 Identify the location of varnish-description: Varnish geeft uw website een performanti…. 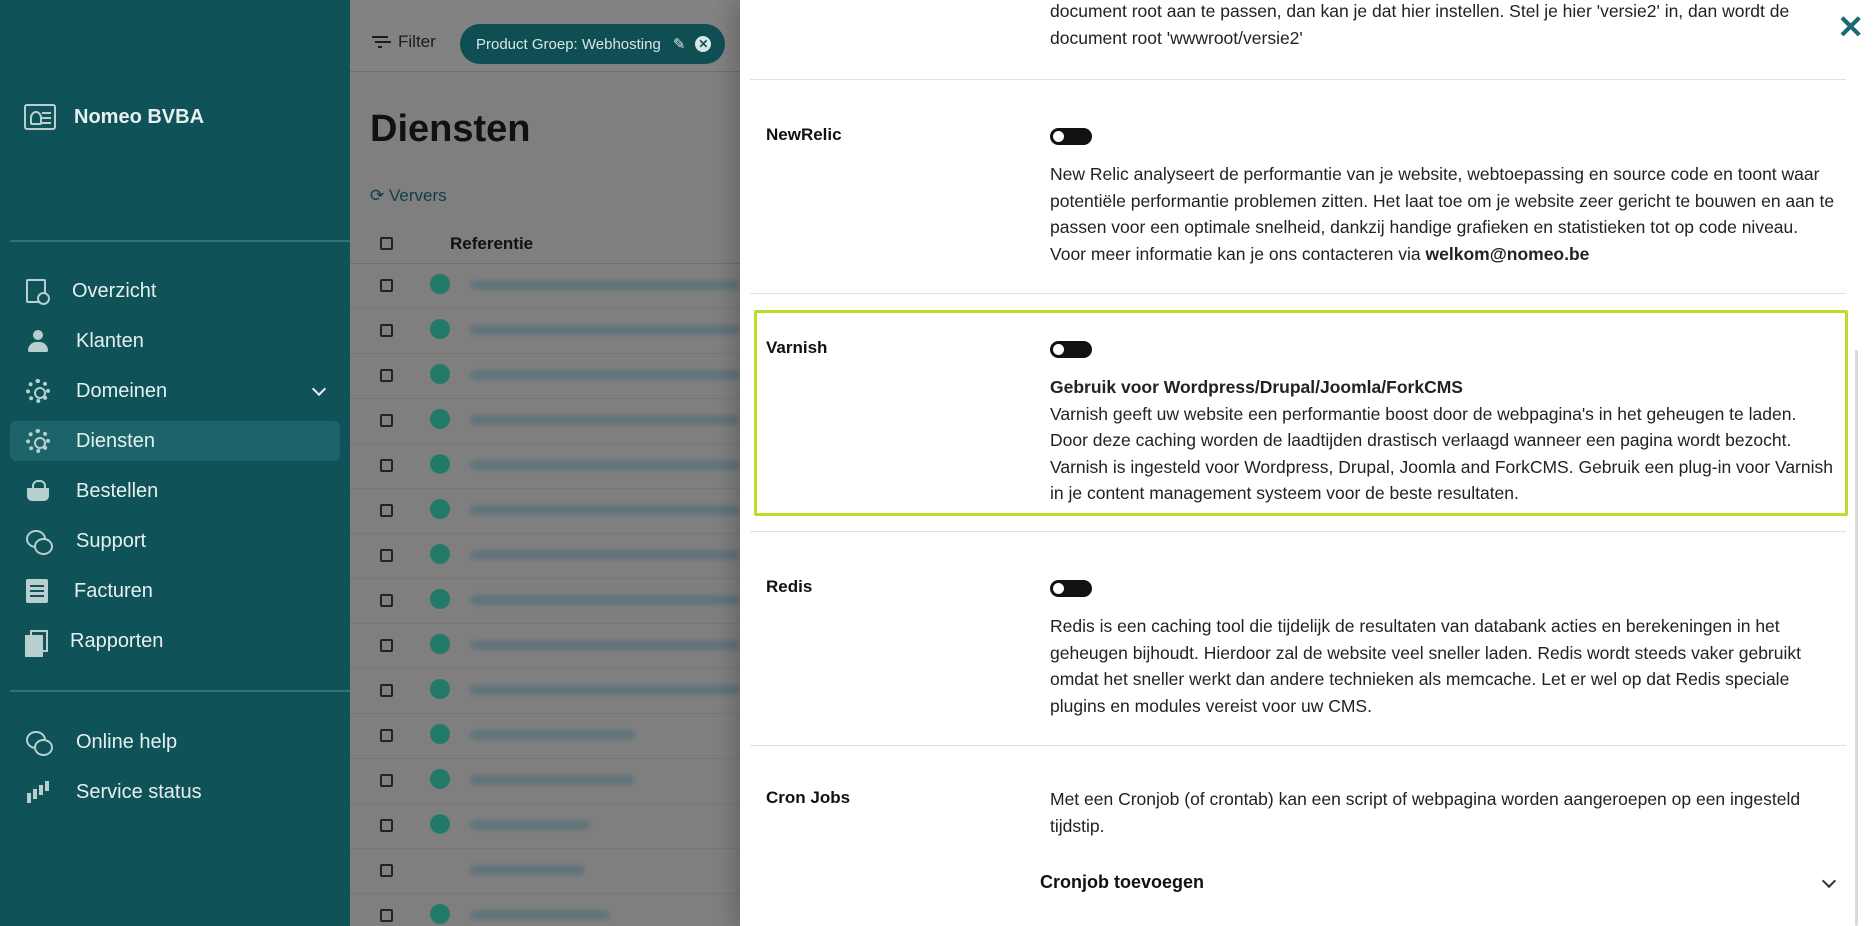
(1441, 453).